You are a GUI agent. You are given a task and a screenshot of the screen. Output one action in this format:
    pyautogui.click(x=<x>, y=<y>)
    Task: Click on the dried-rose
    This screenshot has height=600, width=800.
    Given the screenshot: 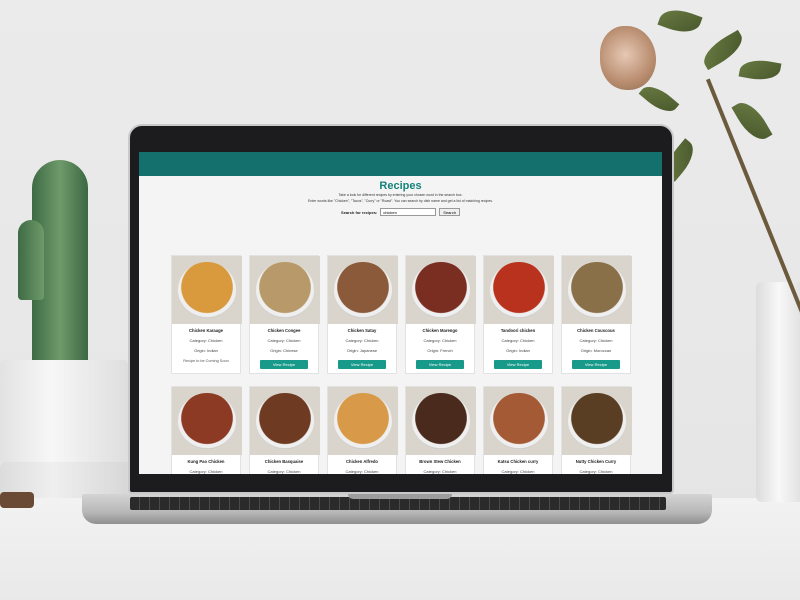 What is the action you would take?
    pyautogui.click(x=628, y=58)
    